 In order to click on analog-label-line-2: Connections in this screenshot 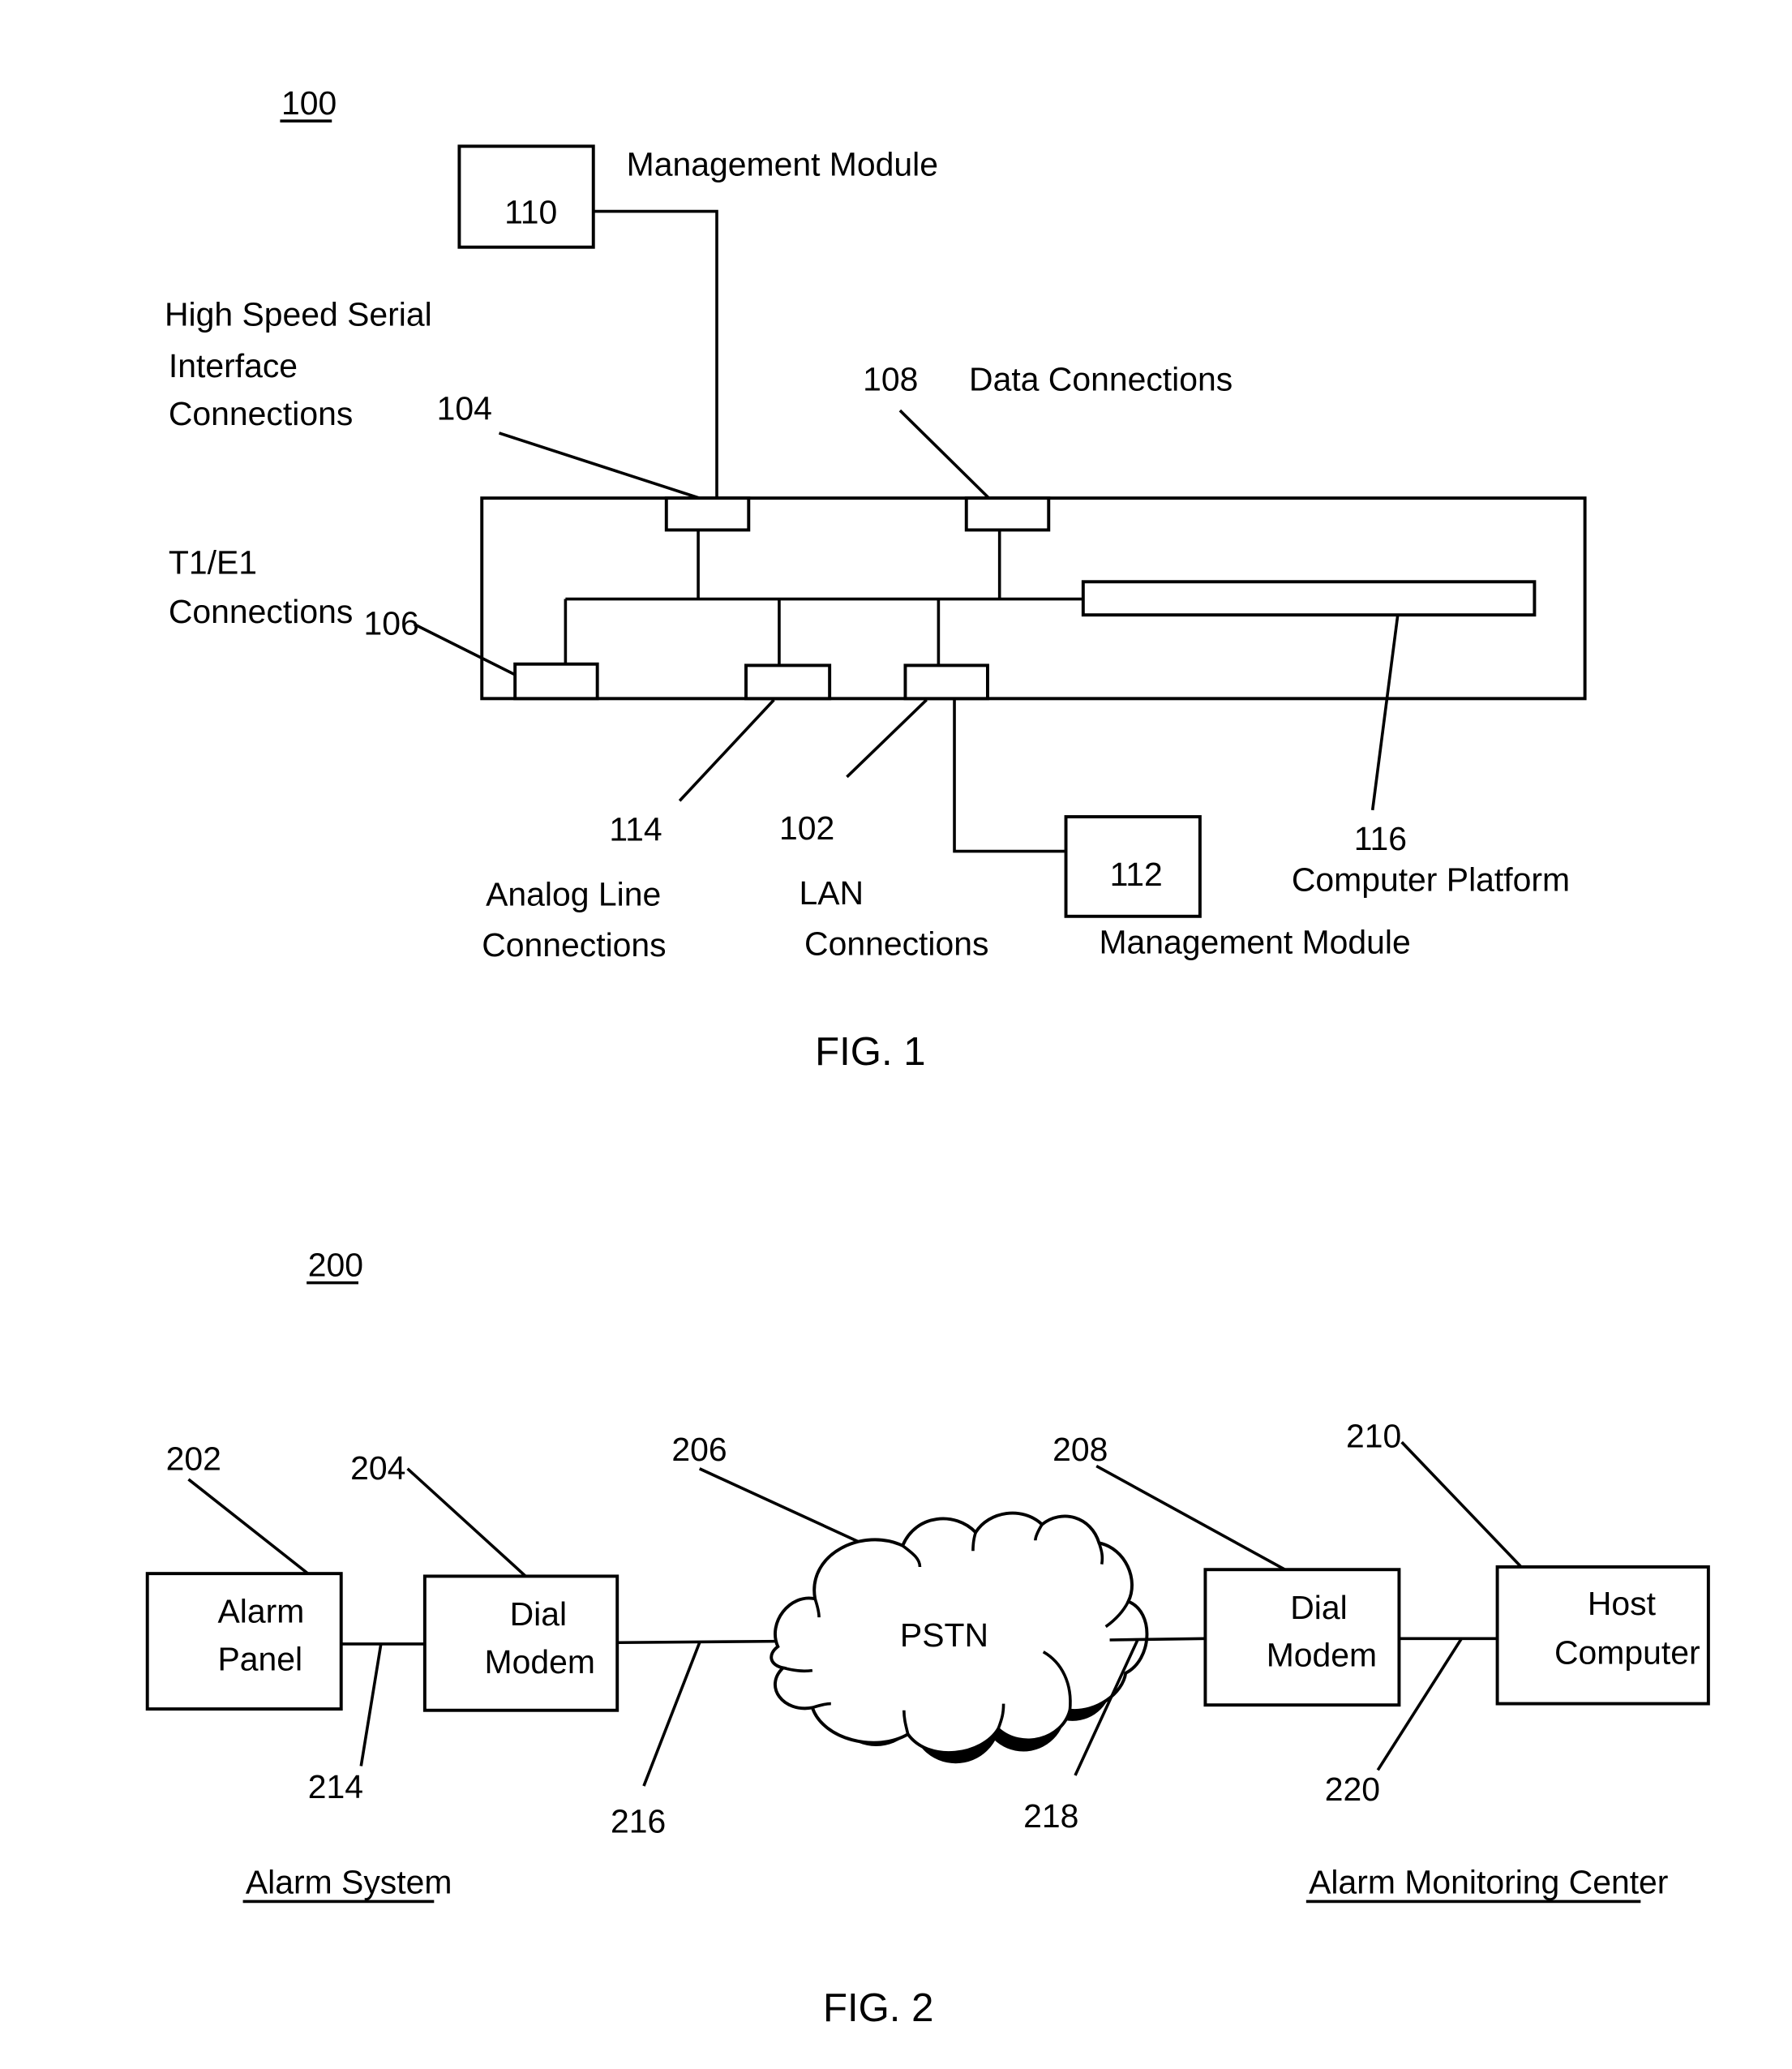, I will do `click(574, 945)`.